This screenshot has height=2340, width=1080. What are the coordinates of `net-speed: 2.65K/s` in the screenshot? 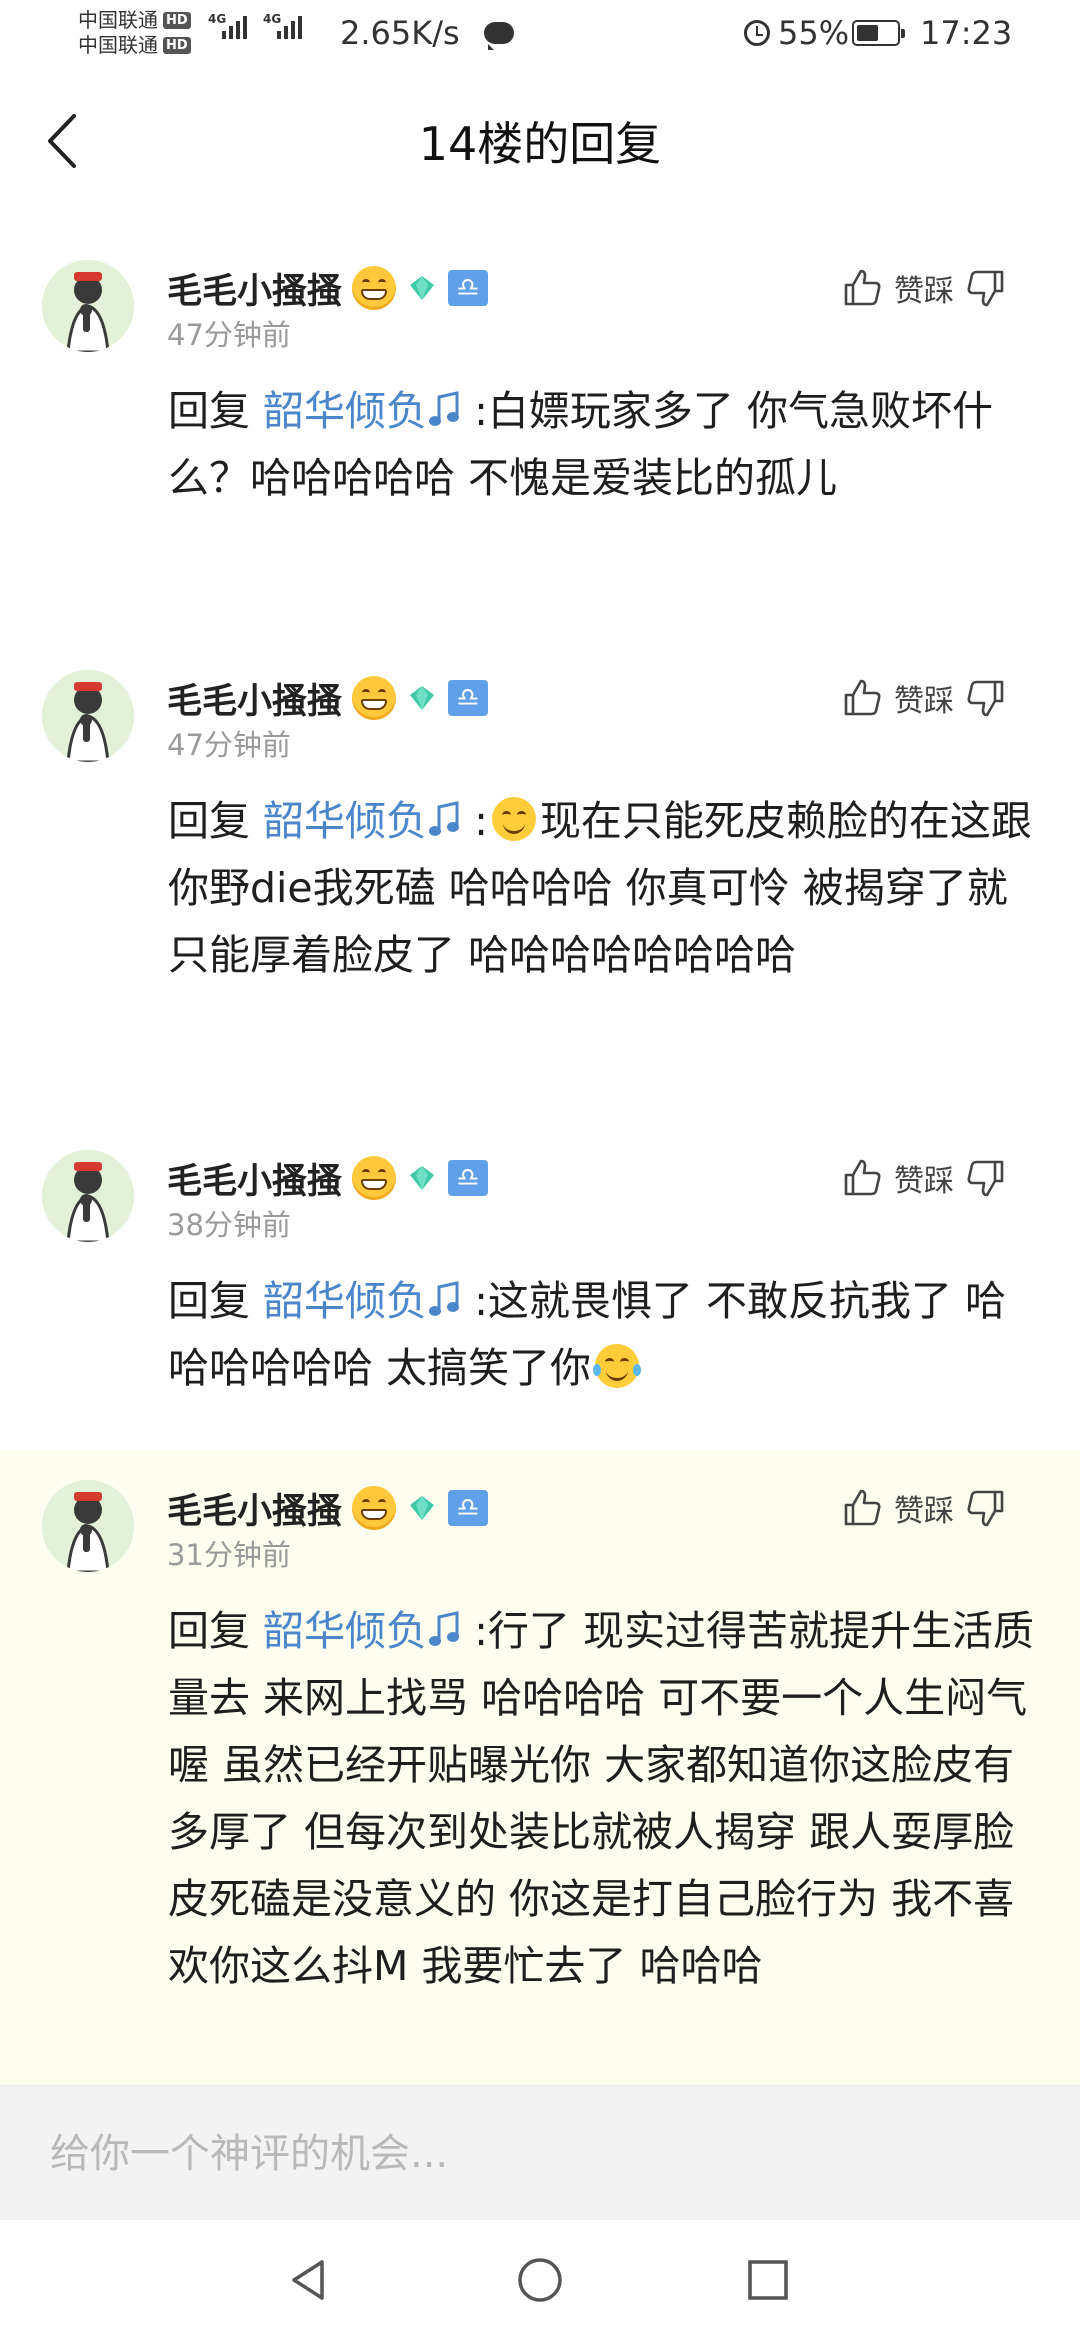 It's located at (400, 33).